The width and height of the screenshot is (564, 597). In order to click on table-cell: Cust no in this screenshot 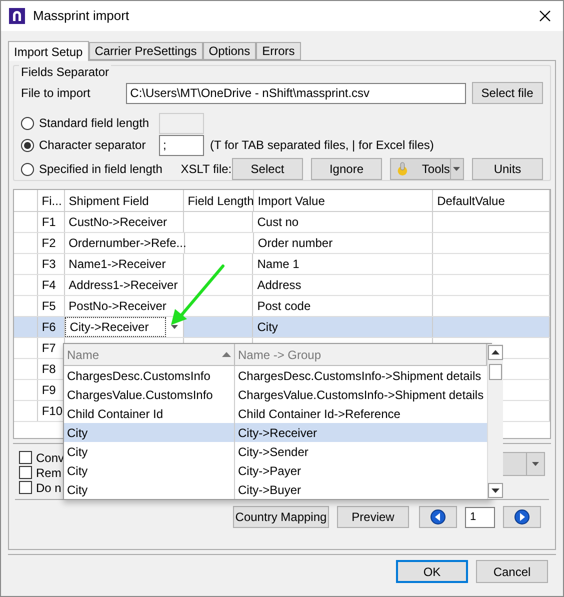, I will do `click(343, 222)`.